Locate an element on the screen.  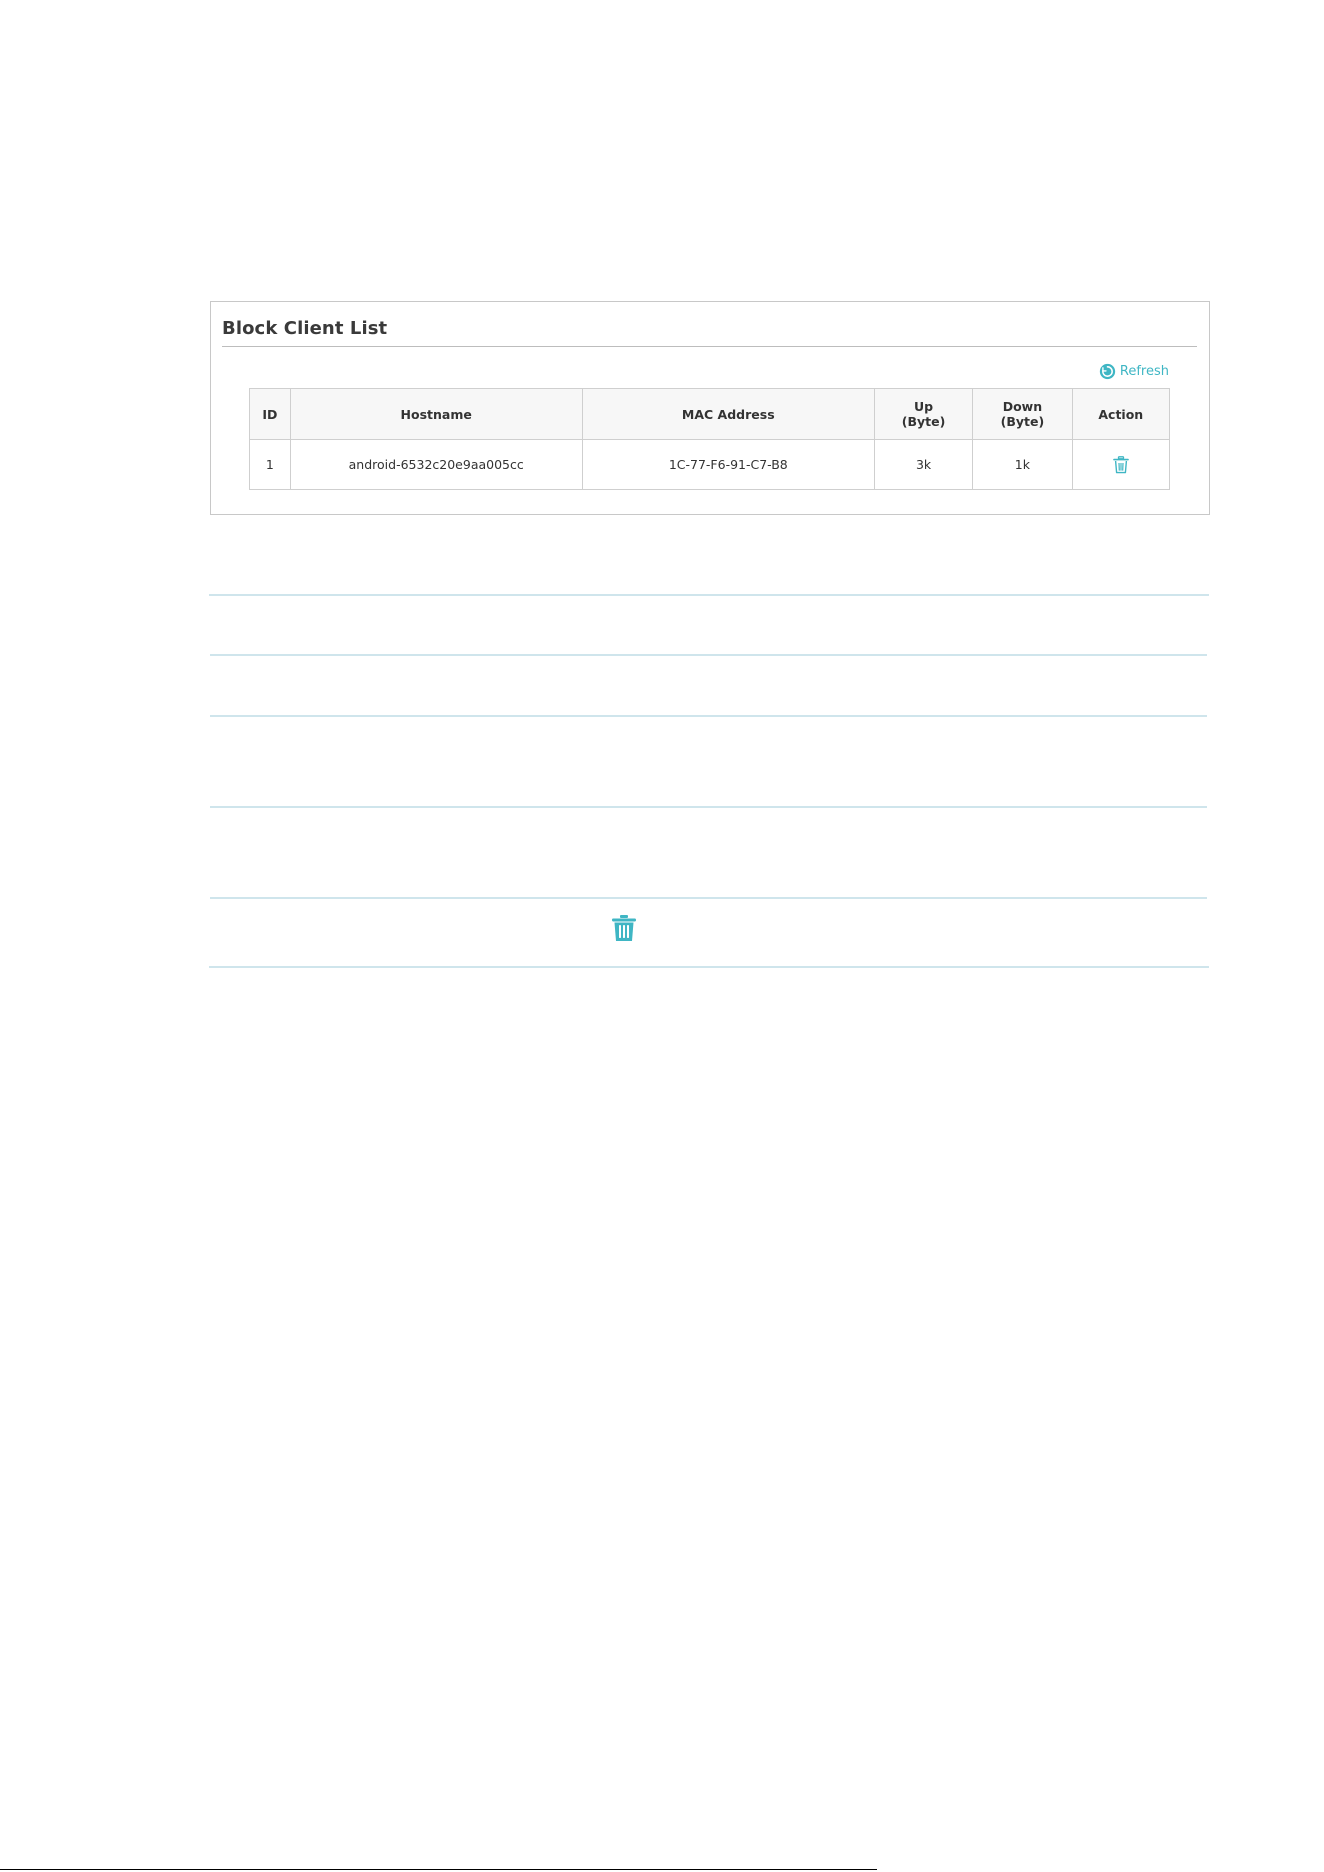
cell-action is located at coordinates (1121, 464).